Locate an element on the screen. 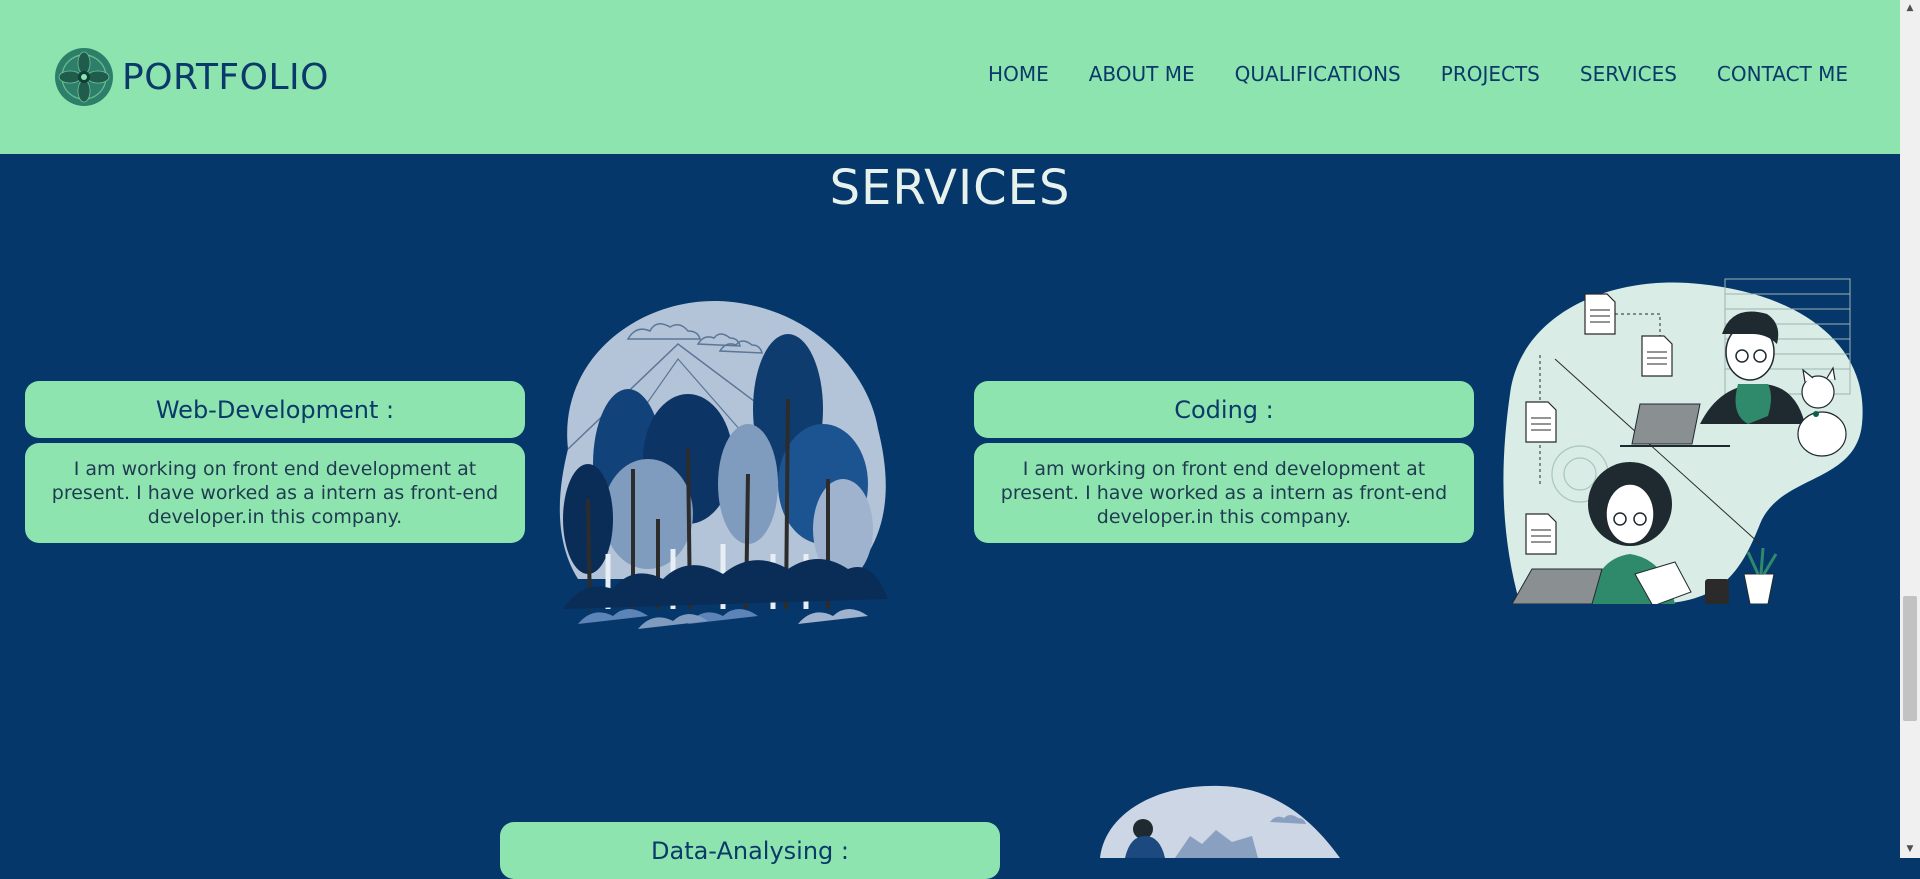 The width and height of the screenshot is (1920, 879). nav-home: HOME is located at coordinates (1018, 74).